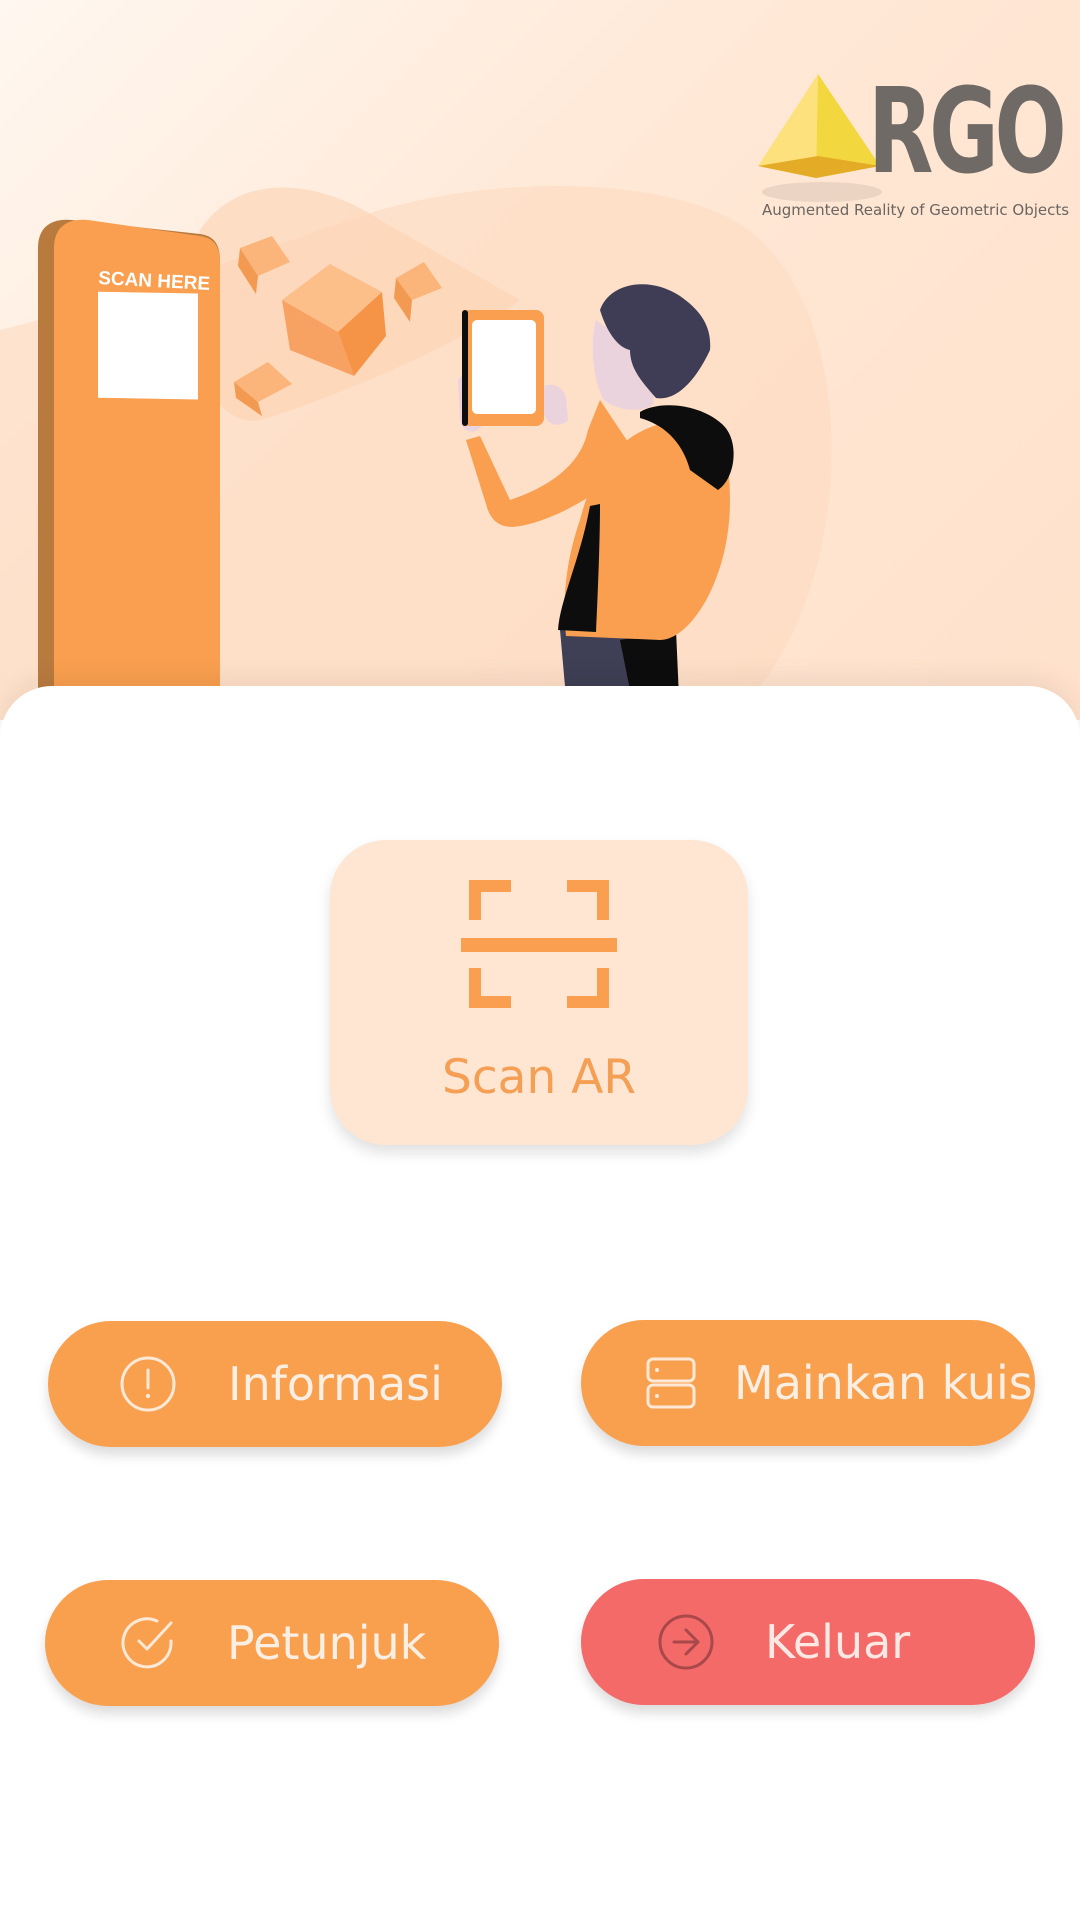  I want to click on keluar-button: Keluar, so click(808, 1642).